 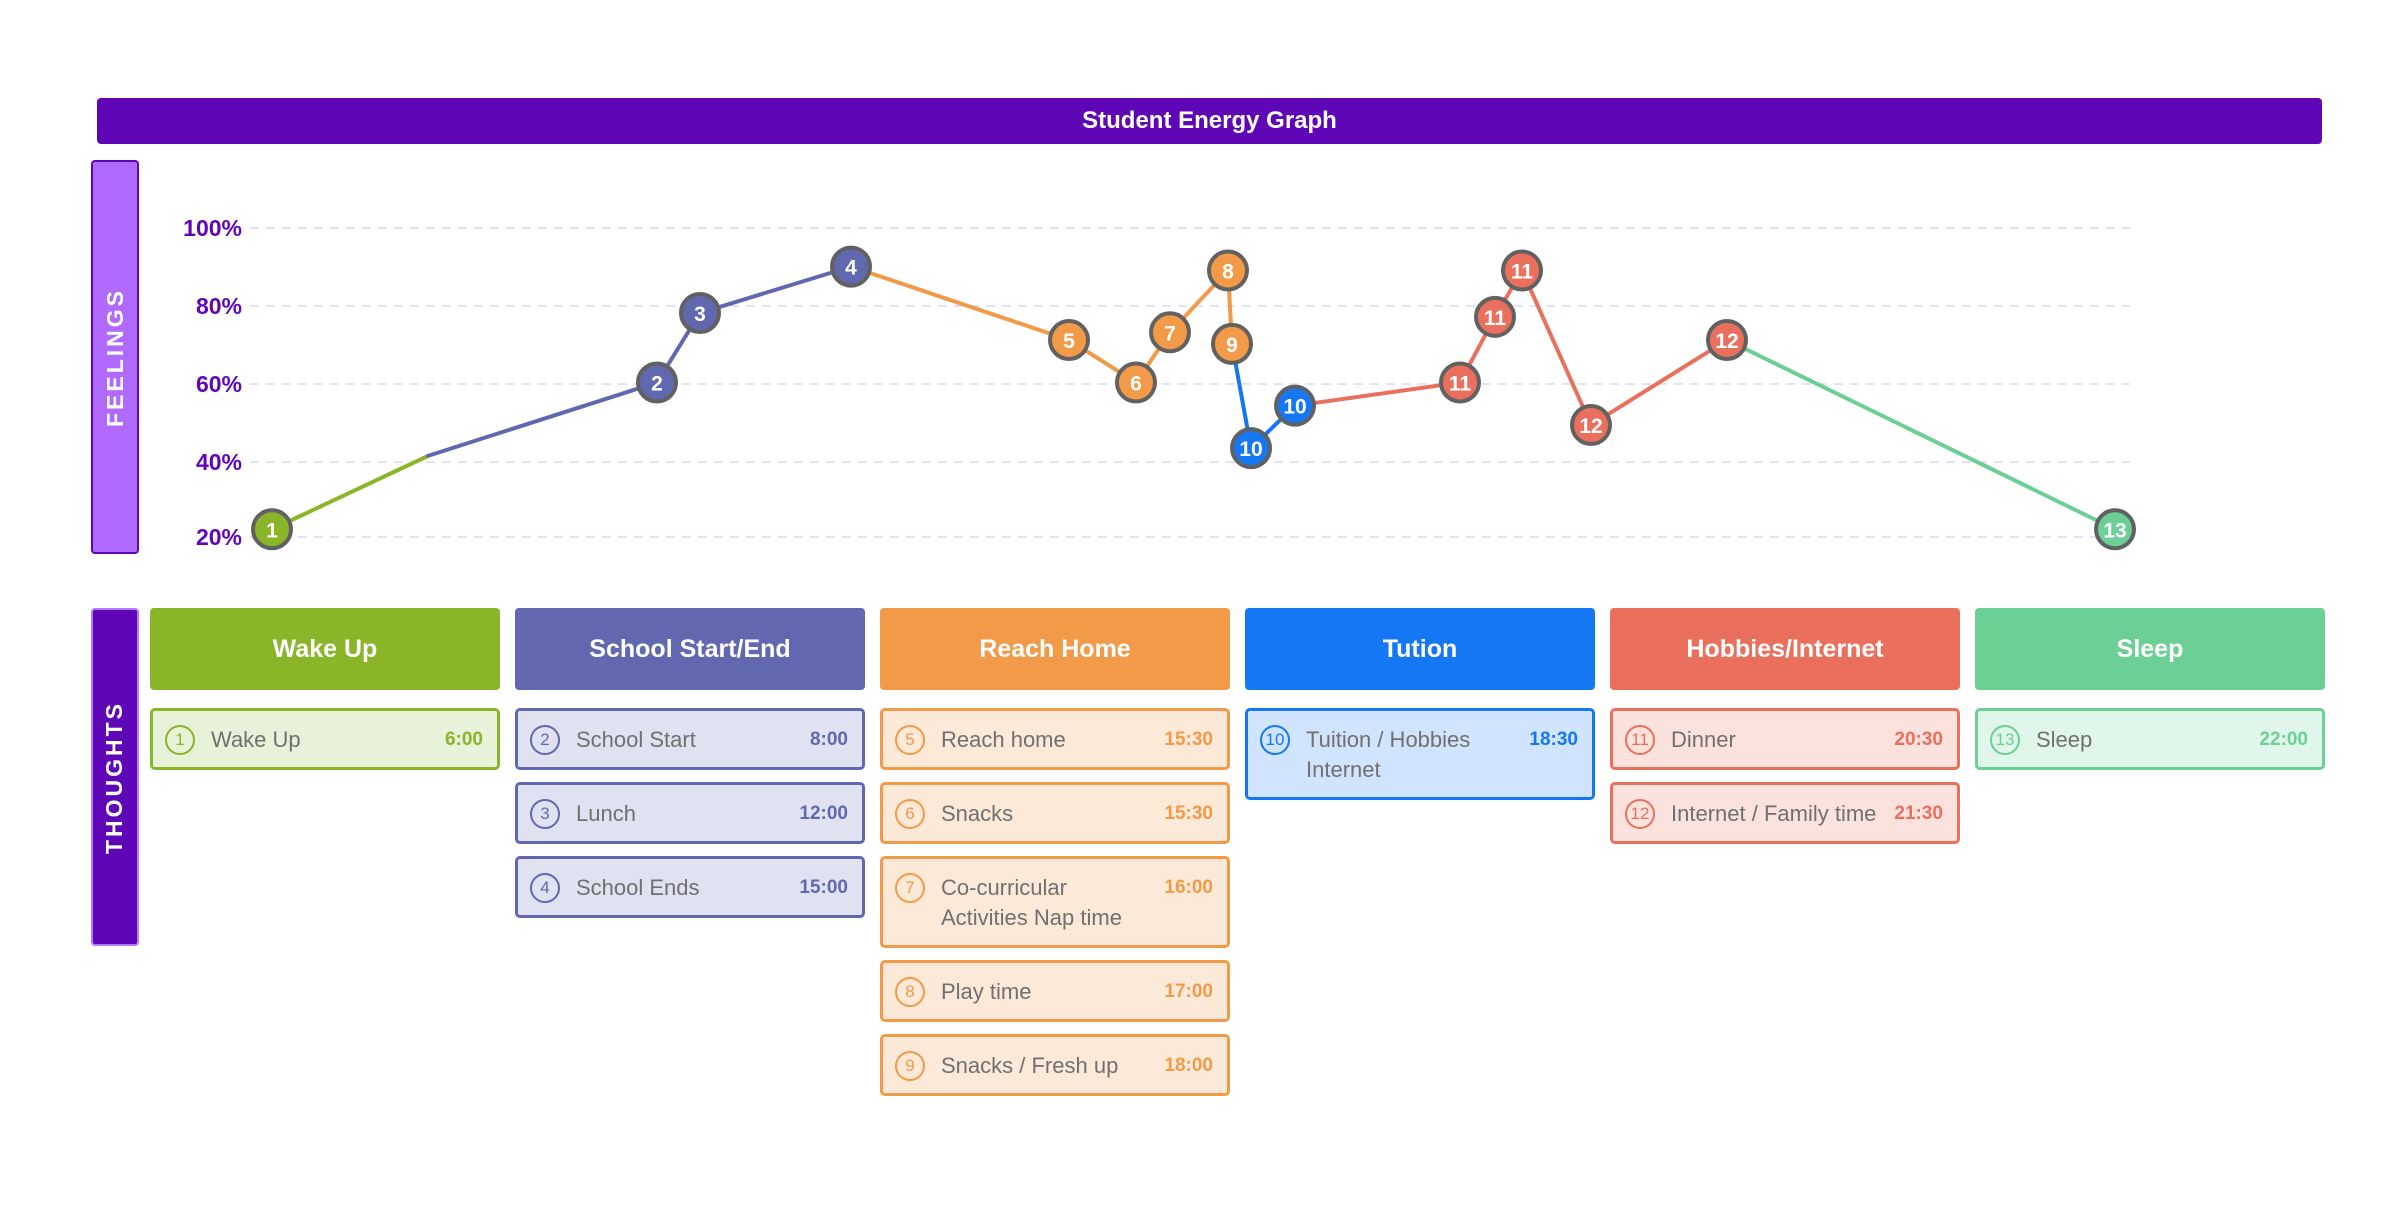 I want to click on thought-time: 6:00, so click(x=463, y=739).